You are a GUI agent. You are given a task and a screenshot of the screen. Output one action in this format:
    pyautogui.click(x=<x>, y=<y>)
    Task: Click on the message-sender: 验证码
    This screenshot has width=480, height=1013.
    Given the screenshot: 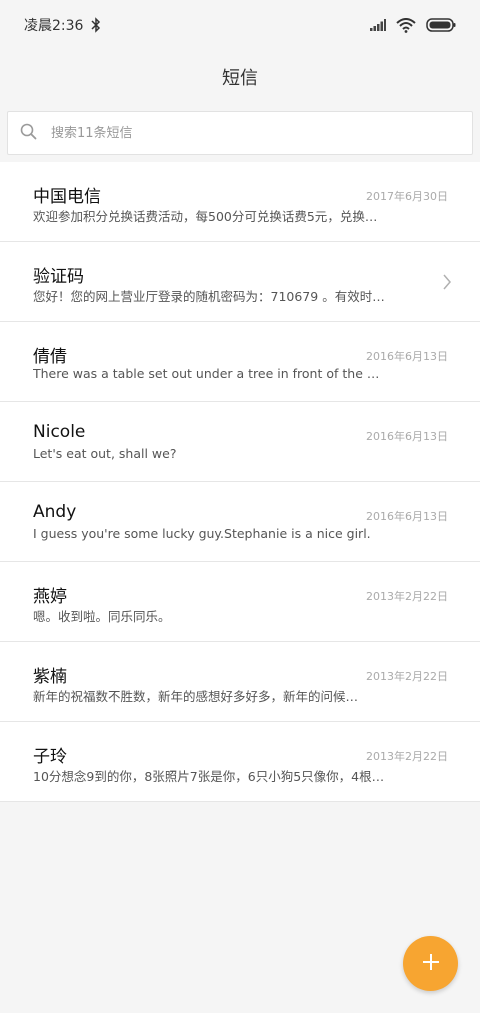 What is the action you would take?
    pyautogui.click(x=58, y=277)
    